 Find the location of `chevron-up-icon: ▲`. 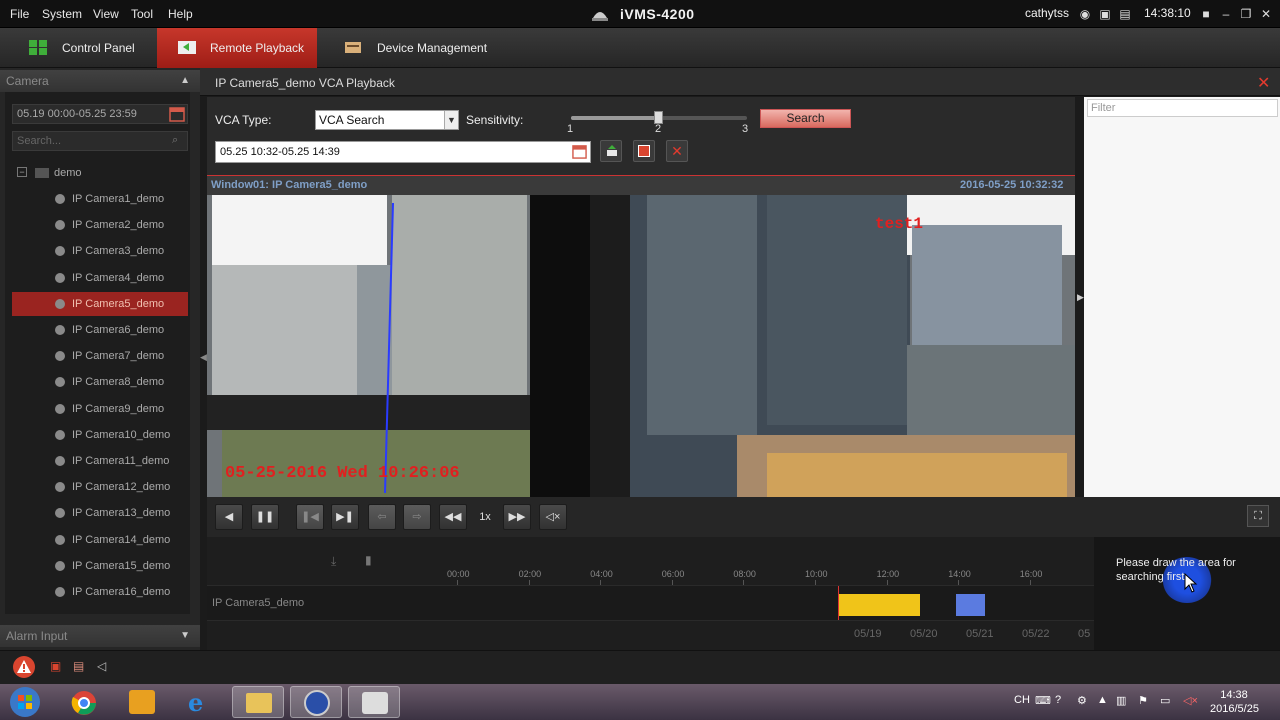

chevron-up-icon: ▲ is located at coordinates (185, 81).